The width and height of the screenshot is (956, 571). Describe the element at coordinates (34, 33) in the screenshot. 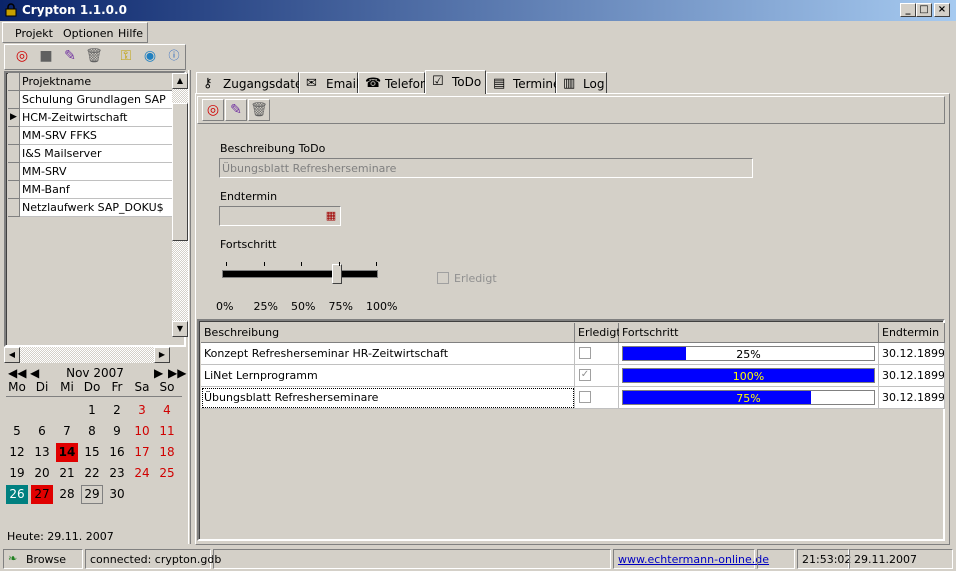

I see `menu-projekt: Projekt` at that location.